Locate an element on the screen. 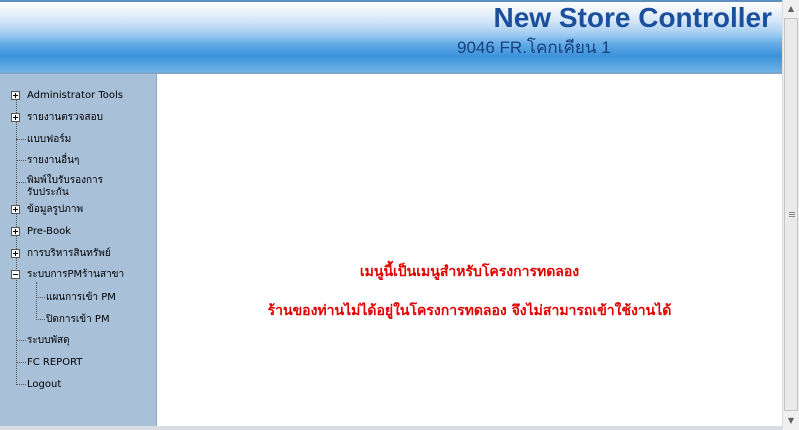 This screenshot has width=799, height=430. sidebar-item-forms: แบบฟอร์ม is located at coordinates (78, 141).